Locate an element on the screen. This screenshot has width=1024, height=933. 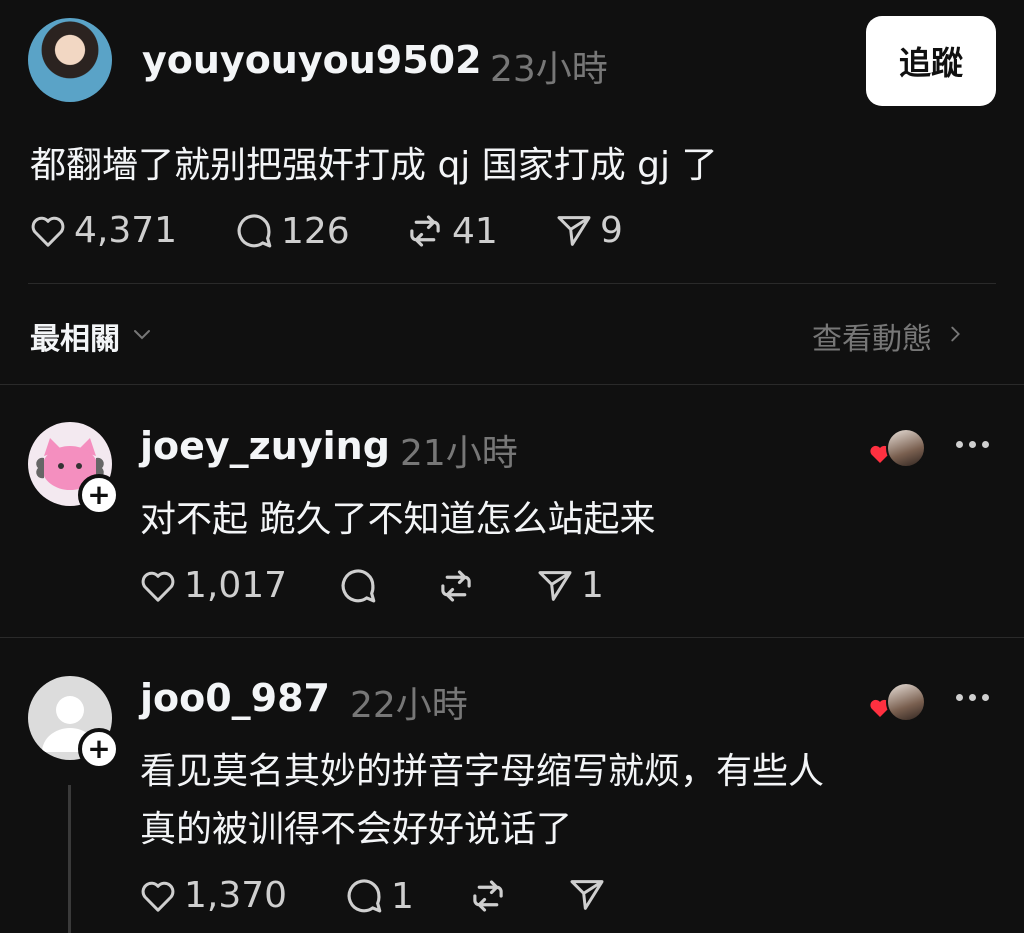
post-reply-button: 126 is located at coordinates (291, 231).